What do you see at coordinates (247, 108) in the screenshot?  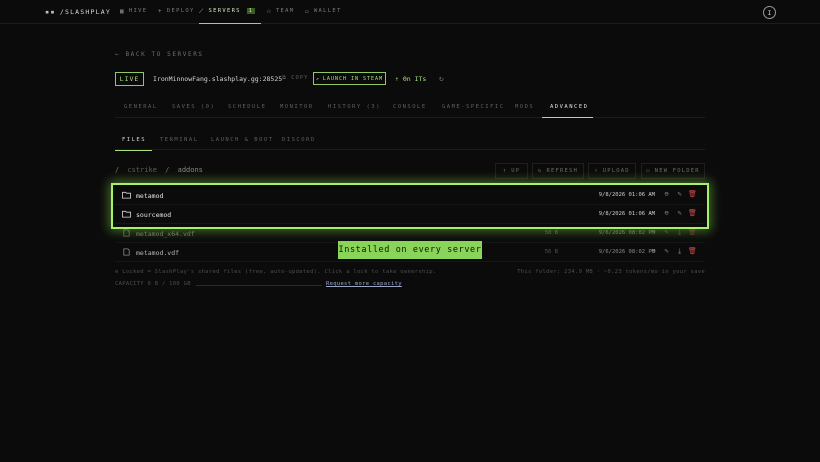 I see `tab-schedule: SCHEDULE` at bounding box center [247, 108].